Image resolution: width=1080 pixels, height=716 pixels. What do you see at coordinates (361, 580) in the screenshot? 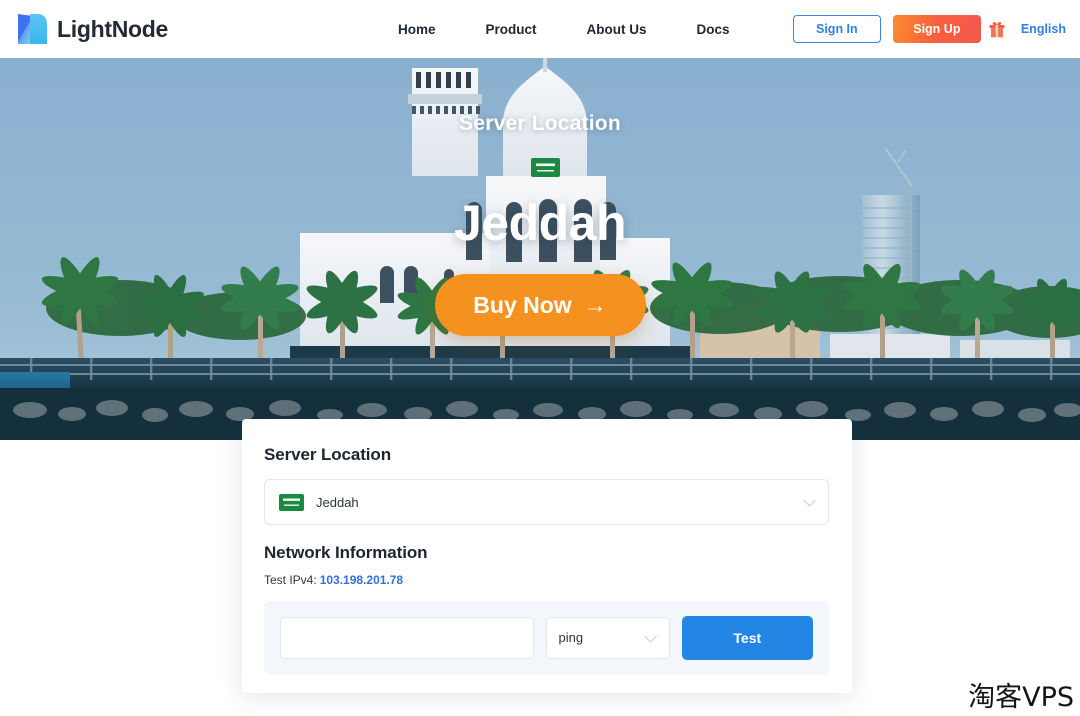
I see `test-ipv4-value: 103.198.201.78` at bounding box center [361, 580].